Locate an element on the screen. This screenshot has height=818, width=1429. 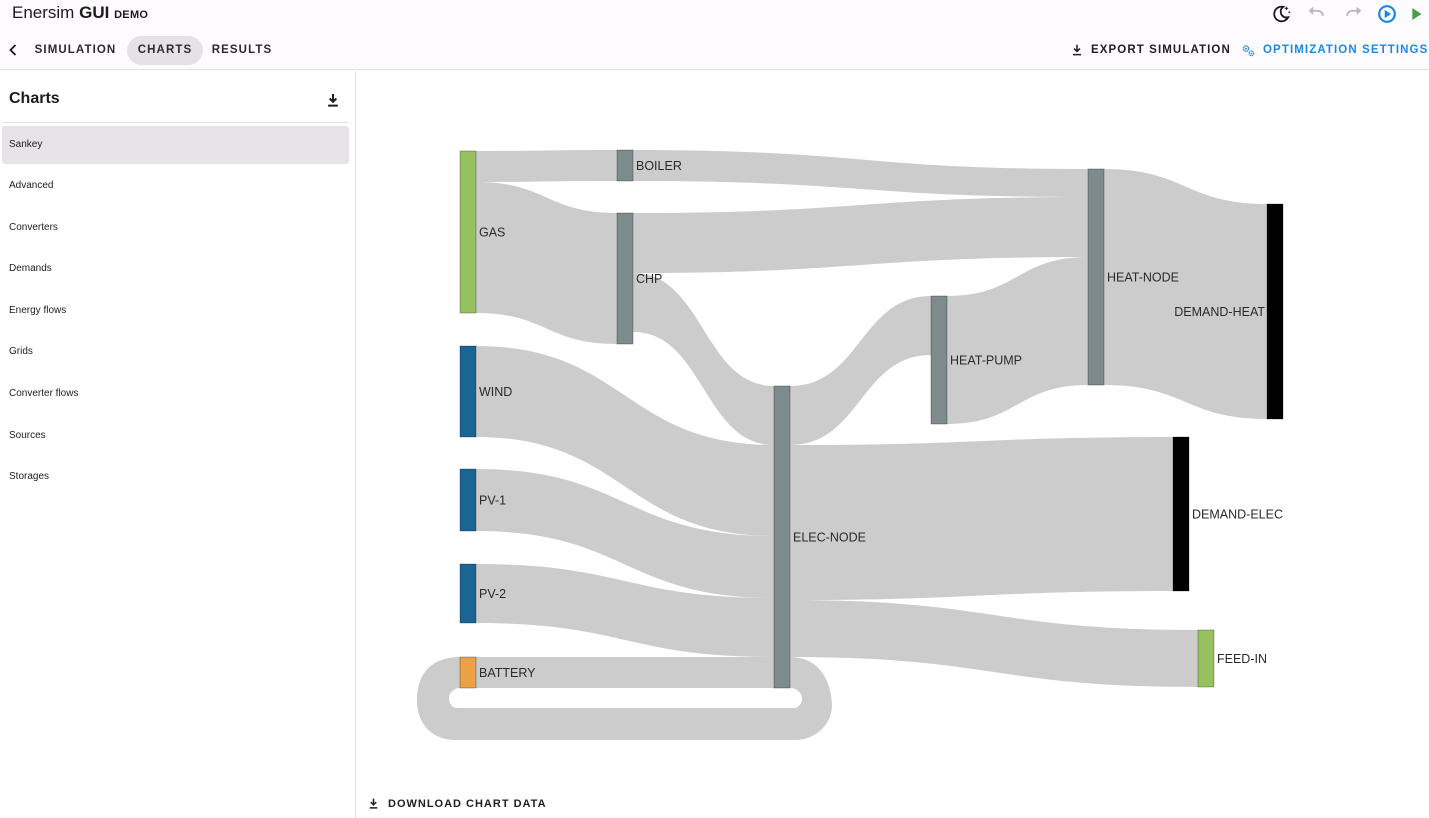
sankey-node-battery is located at coordinates (468, 672).